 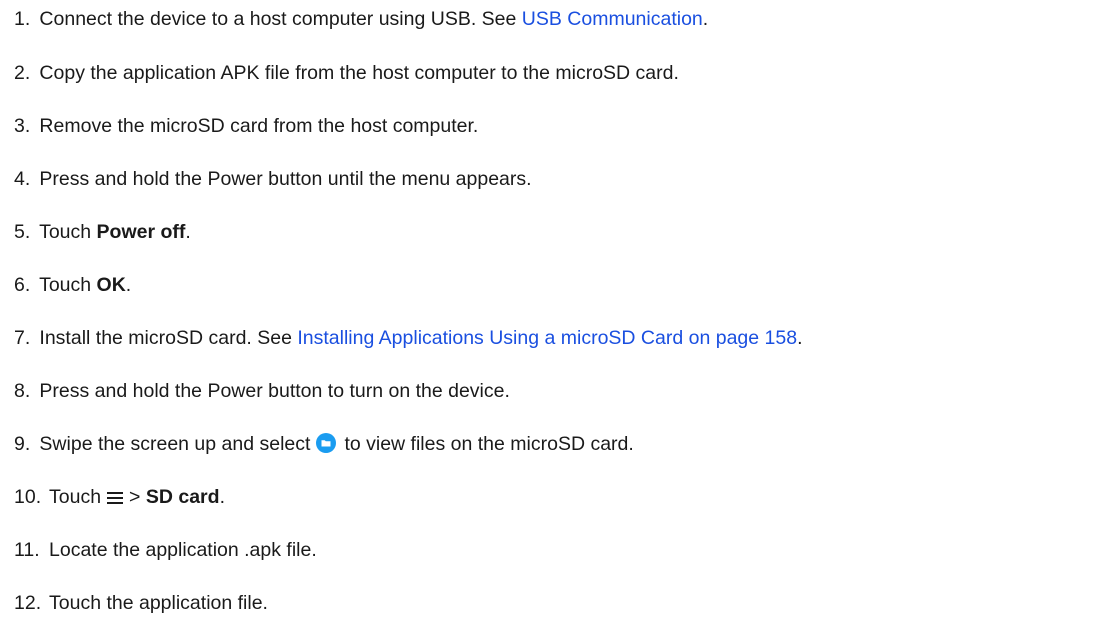 I want to click on step-6: 6. Touch OK., so click(x=72, y=285).